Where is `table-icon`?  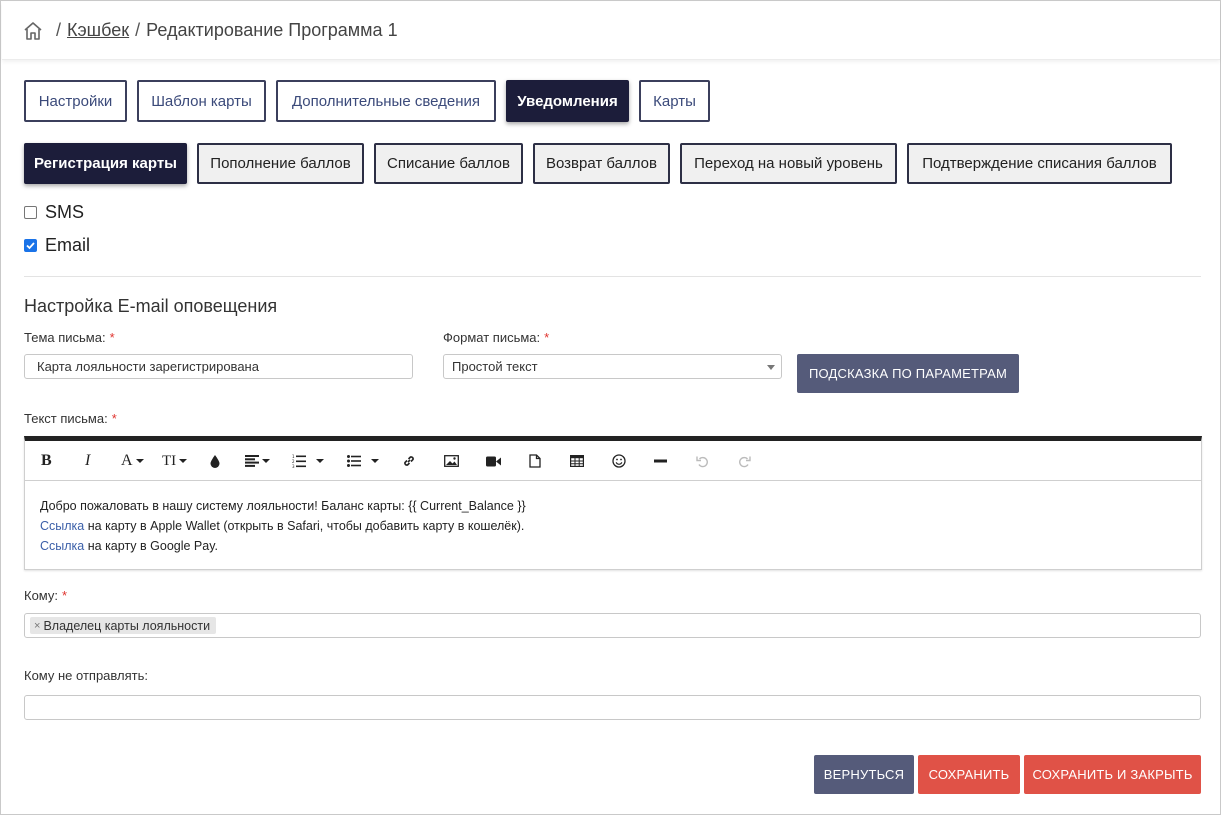
table-icon is located at coordinates (577, 461).